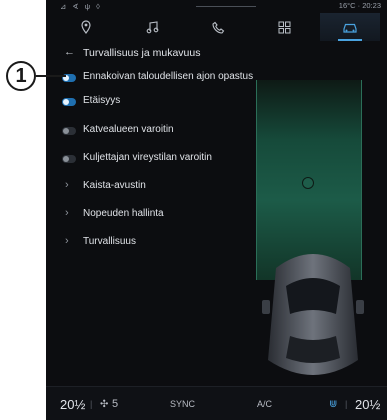 This screenshot has height=420, width=387. What do you see at coordinates (359, 5) in the screenshot?
I see `temperature-clock: 16°C · 20:23` at bounding box center [359, 5].